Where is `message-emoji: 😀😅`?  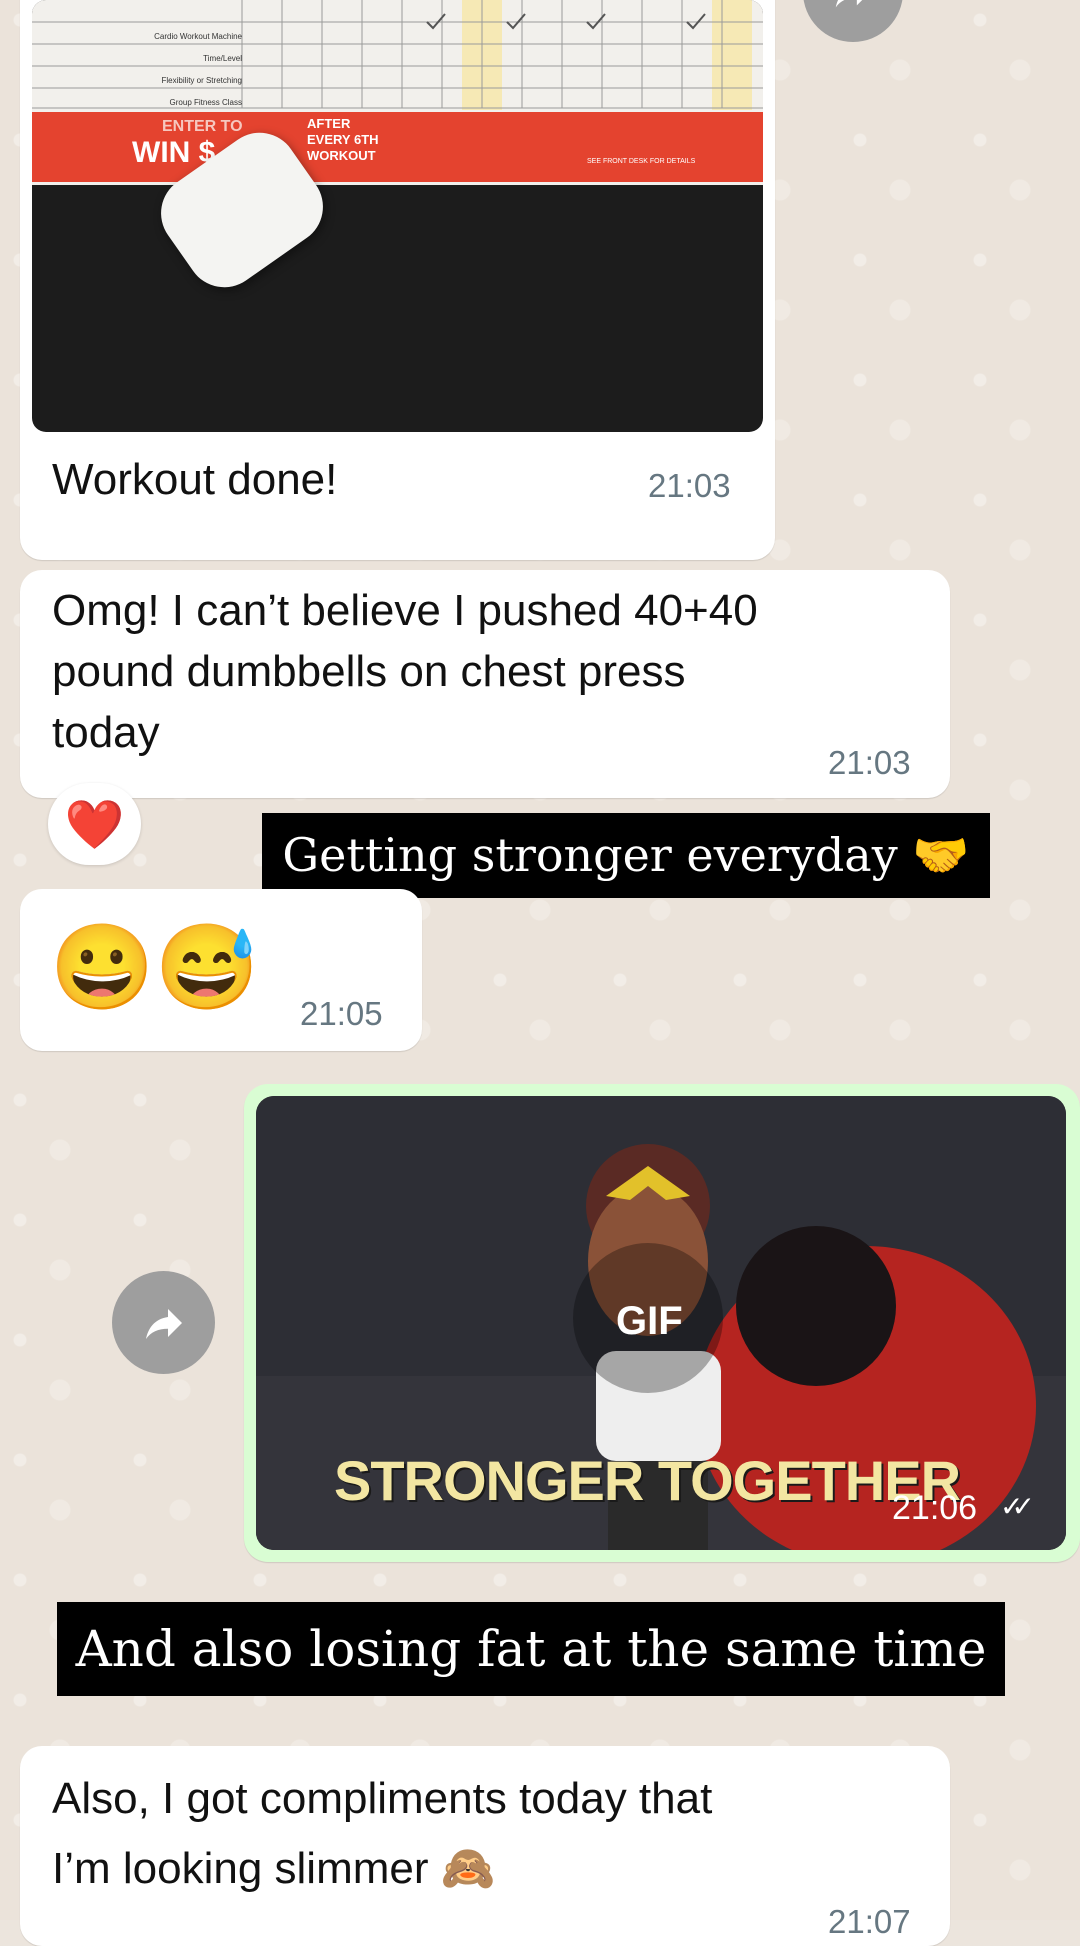
message-emoji: 😀😅 is located at coordinates (155, 967).